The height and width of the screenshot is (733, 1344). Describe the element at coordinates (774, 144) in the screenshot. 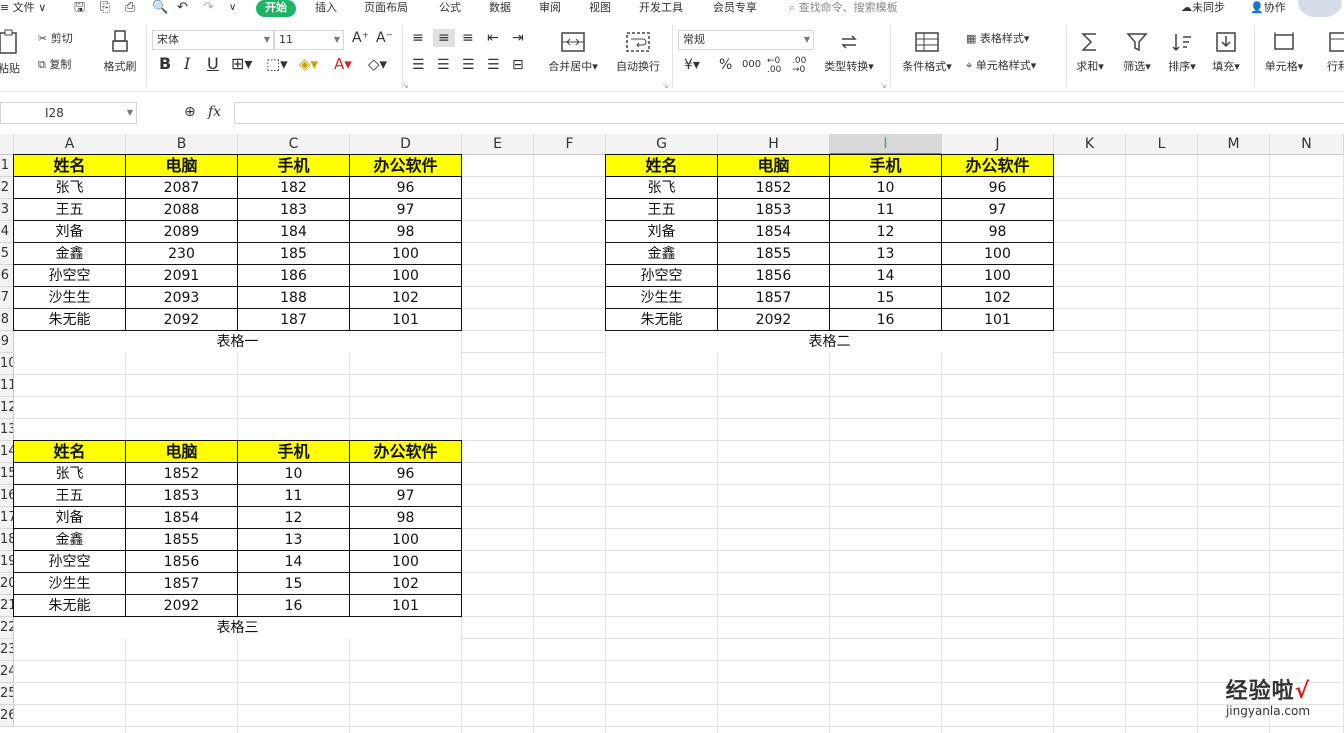

I see `column-header-h: H` at that location.